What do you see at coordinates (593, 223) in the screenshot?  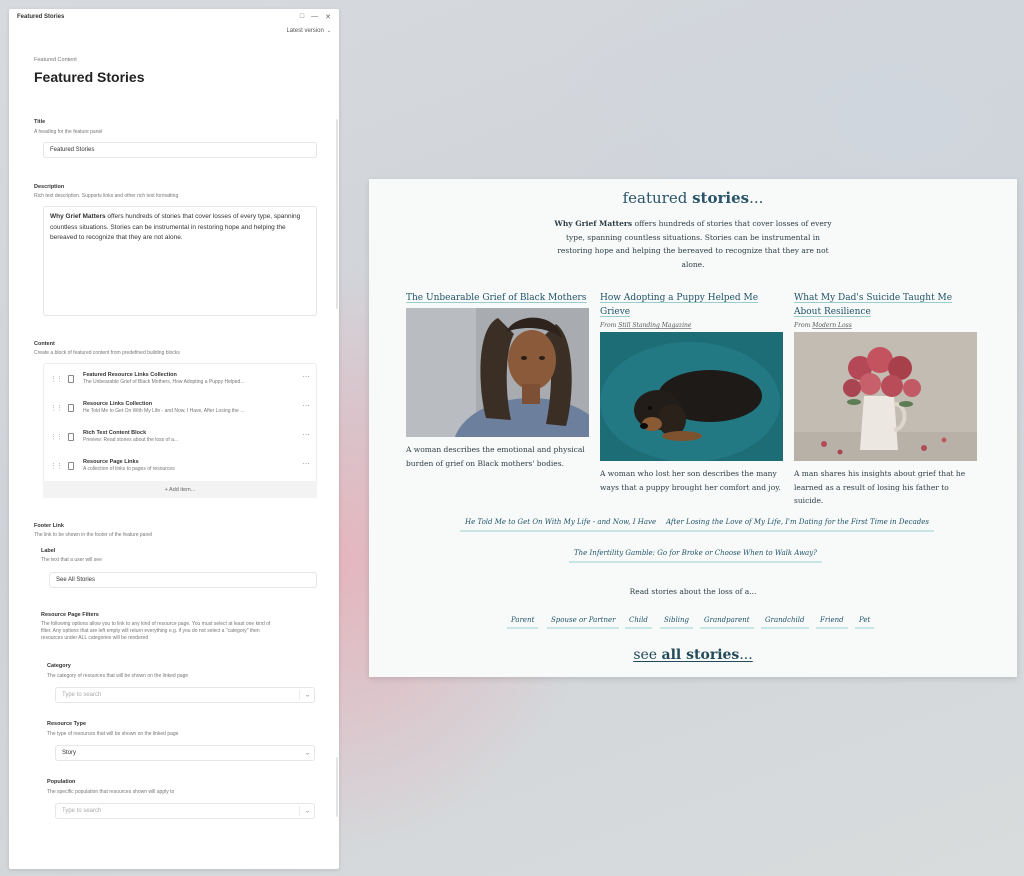 I see `preview-desc-bold: Why Grief Matters` at bounding box center [593, 223].